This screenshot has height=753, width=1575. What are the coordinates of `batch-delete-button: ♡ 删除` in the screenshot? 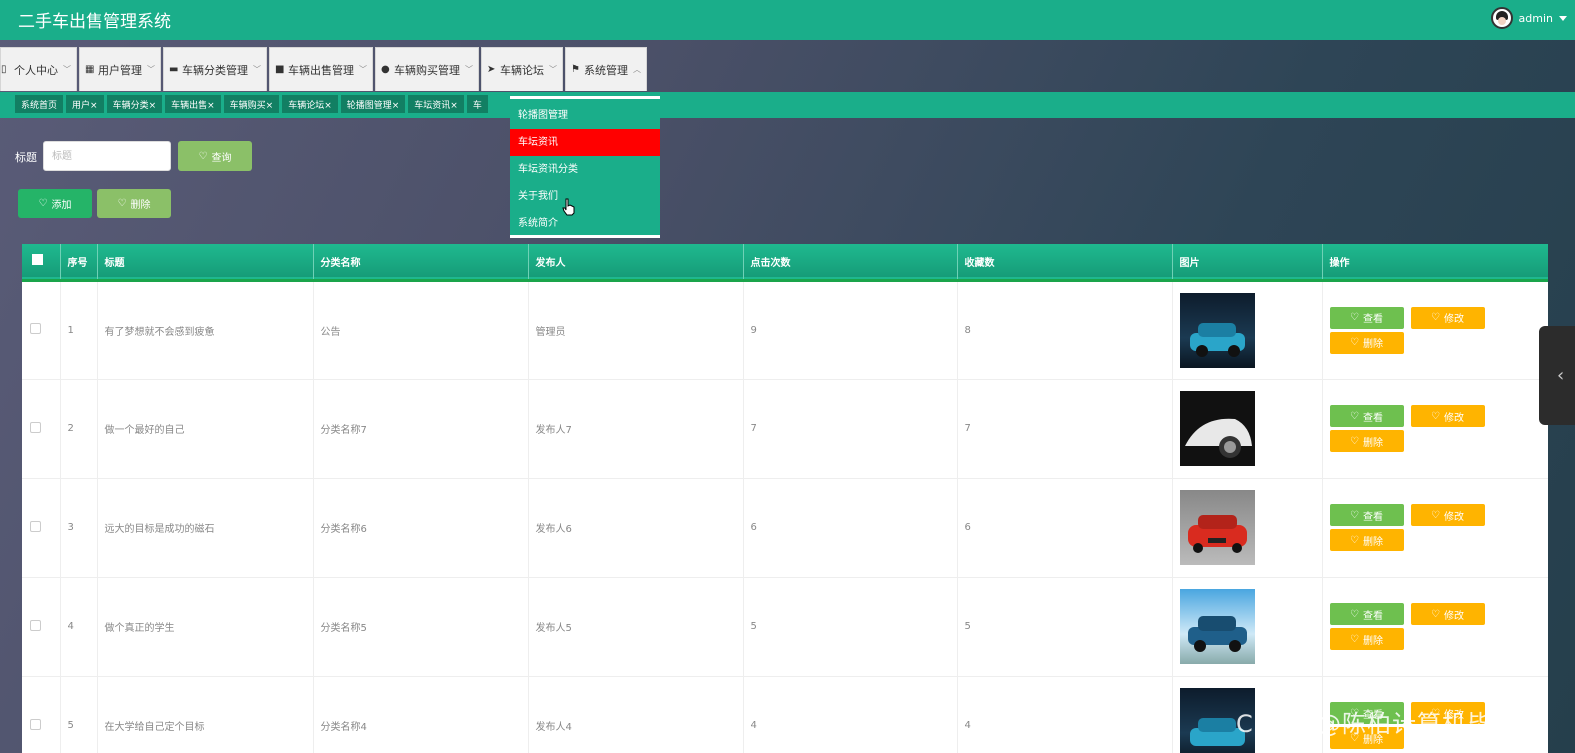 It's located at (134, 203).